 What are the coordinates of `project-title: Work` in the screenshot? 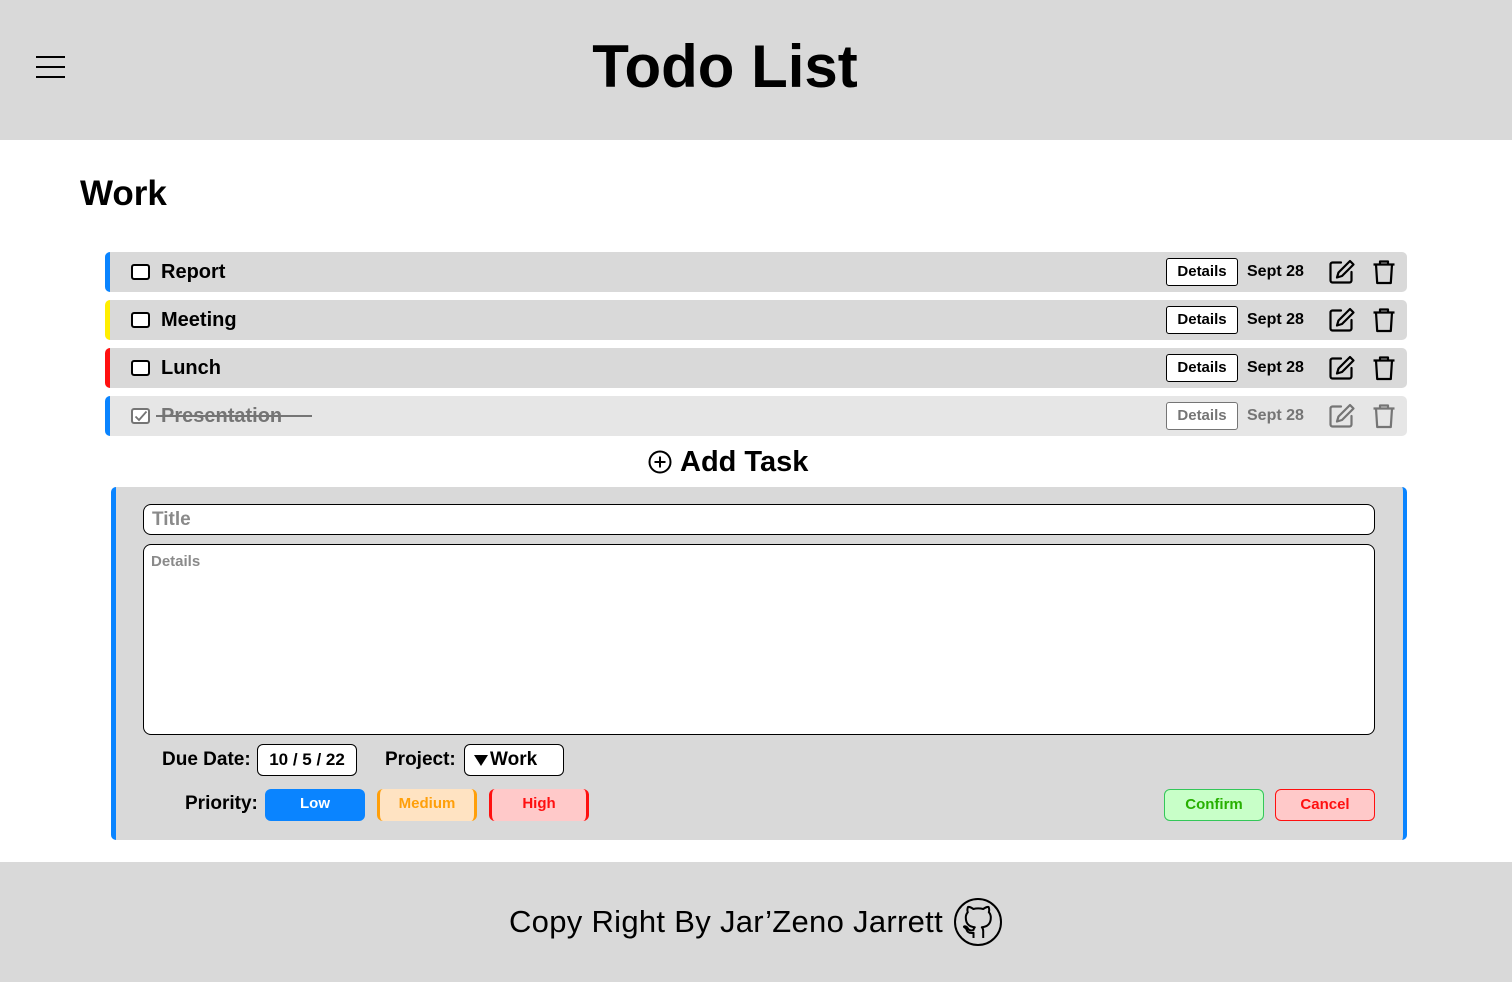 It's located at (123, 193).